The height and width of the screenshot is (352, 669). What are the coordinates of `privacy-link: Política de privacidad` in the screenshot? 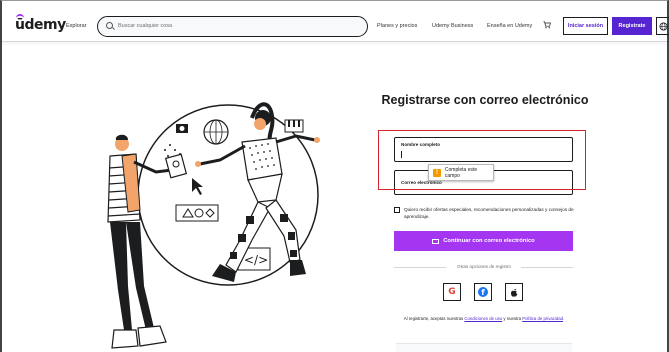 It's located at (542, 318).